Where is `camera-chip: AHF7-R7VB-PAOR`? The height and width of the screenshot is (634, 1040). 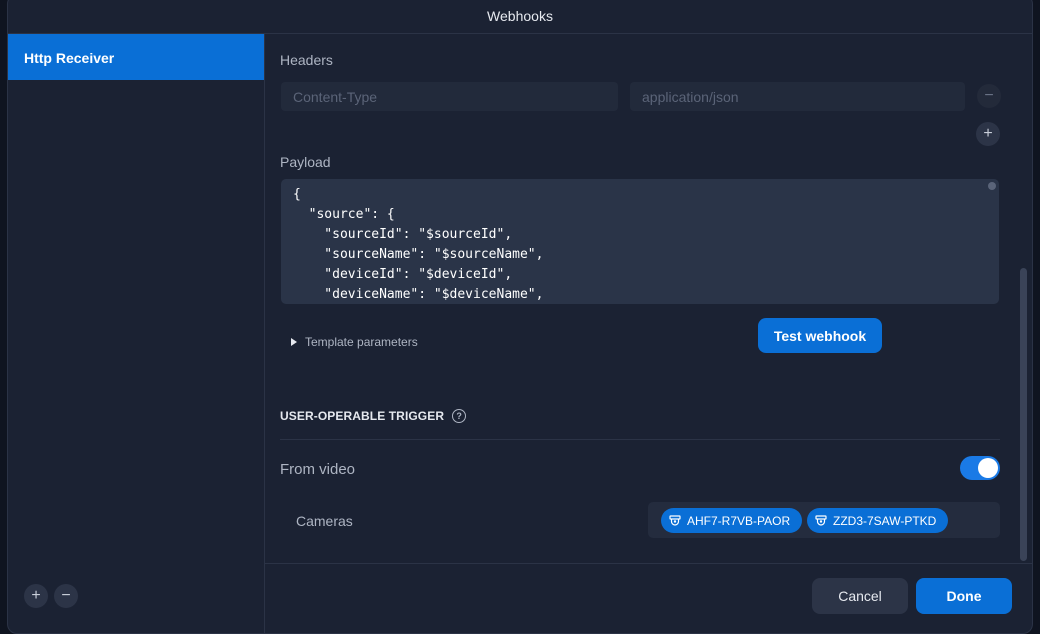
camera-chip: AHF7-R7VB-PAOR is located at coordinates (732, 520).